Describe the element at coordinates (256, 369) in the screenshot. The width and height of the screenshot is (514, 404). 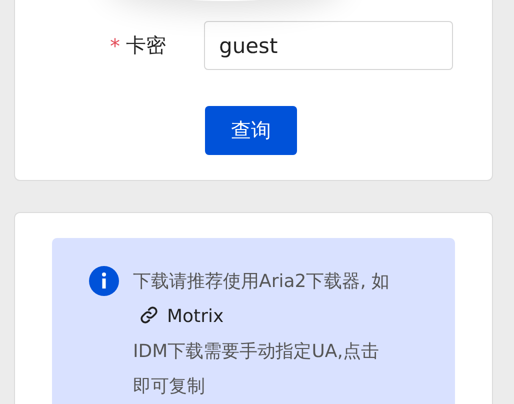
I see `notice-text: IDM下载需要手动指定UA,点击即可复制` at that location.